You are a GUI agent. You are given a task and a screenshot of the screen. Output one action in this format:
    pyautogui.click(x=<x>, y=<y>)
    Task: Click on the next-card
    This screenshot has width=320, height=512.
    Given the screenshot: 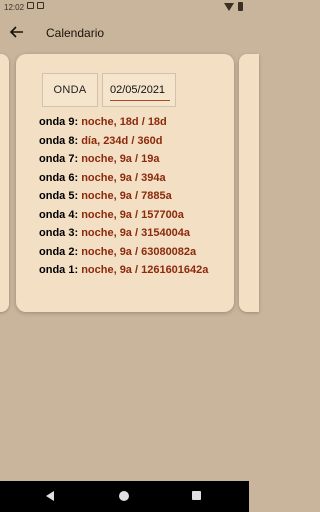 What is the action you would take?
    pyautogui.click(x=249, y=183)
    